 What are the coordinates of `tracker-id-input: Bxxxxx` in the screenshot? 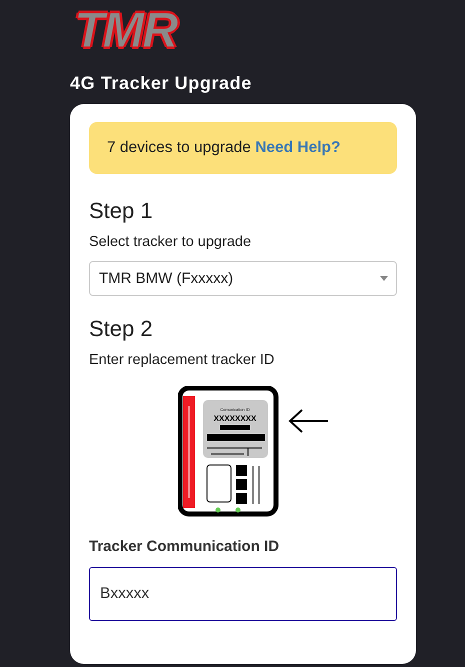 It's located at (243, 594).